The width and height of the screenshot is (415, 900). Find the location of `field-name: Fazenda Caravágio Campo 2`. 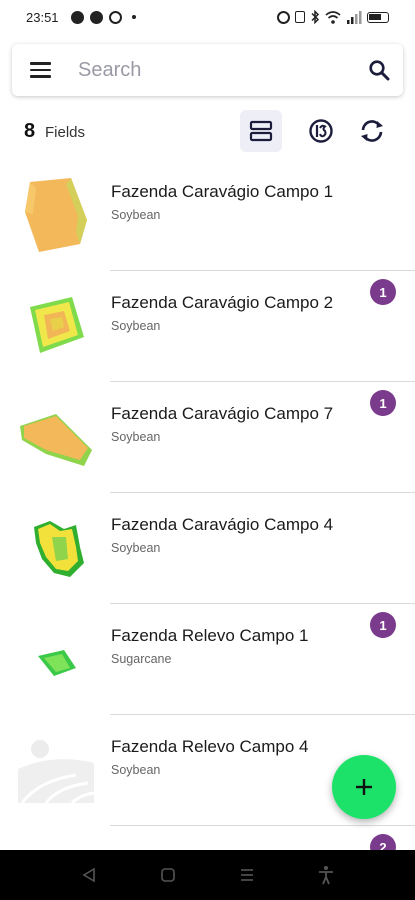

field-name: Fazenda Caravágio Campo 2 is located at coordinates (222, 302).